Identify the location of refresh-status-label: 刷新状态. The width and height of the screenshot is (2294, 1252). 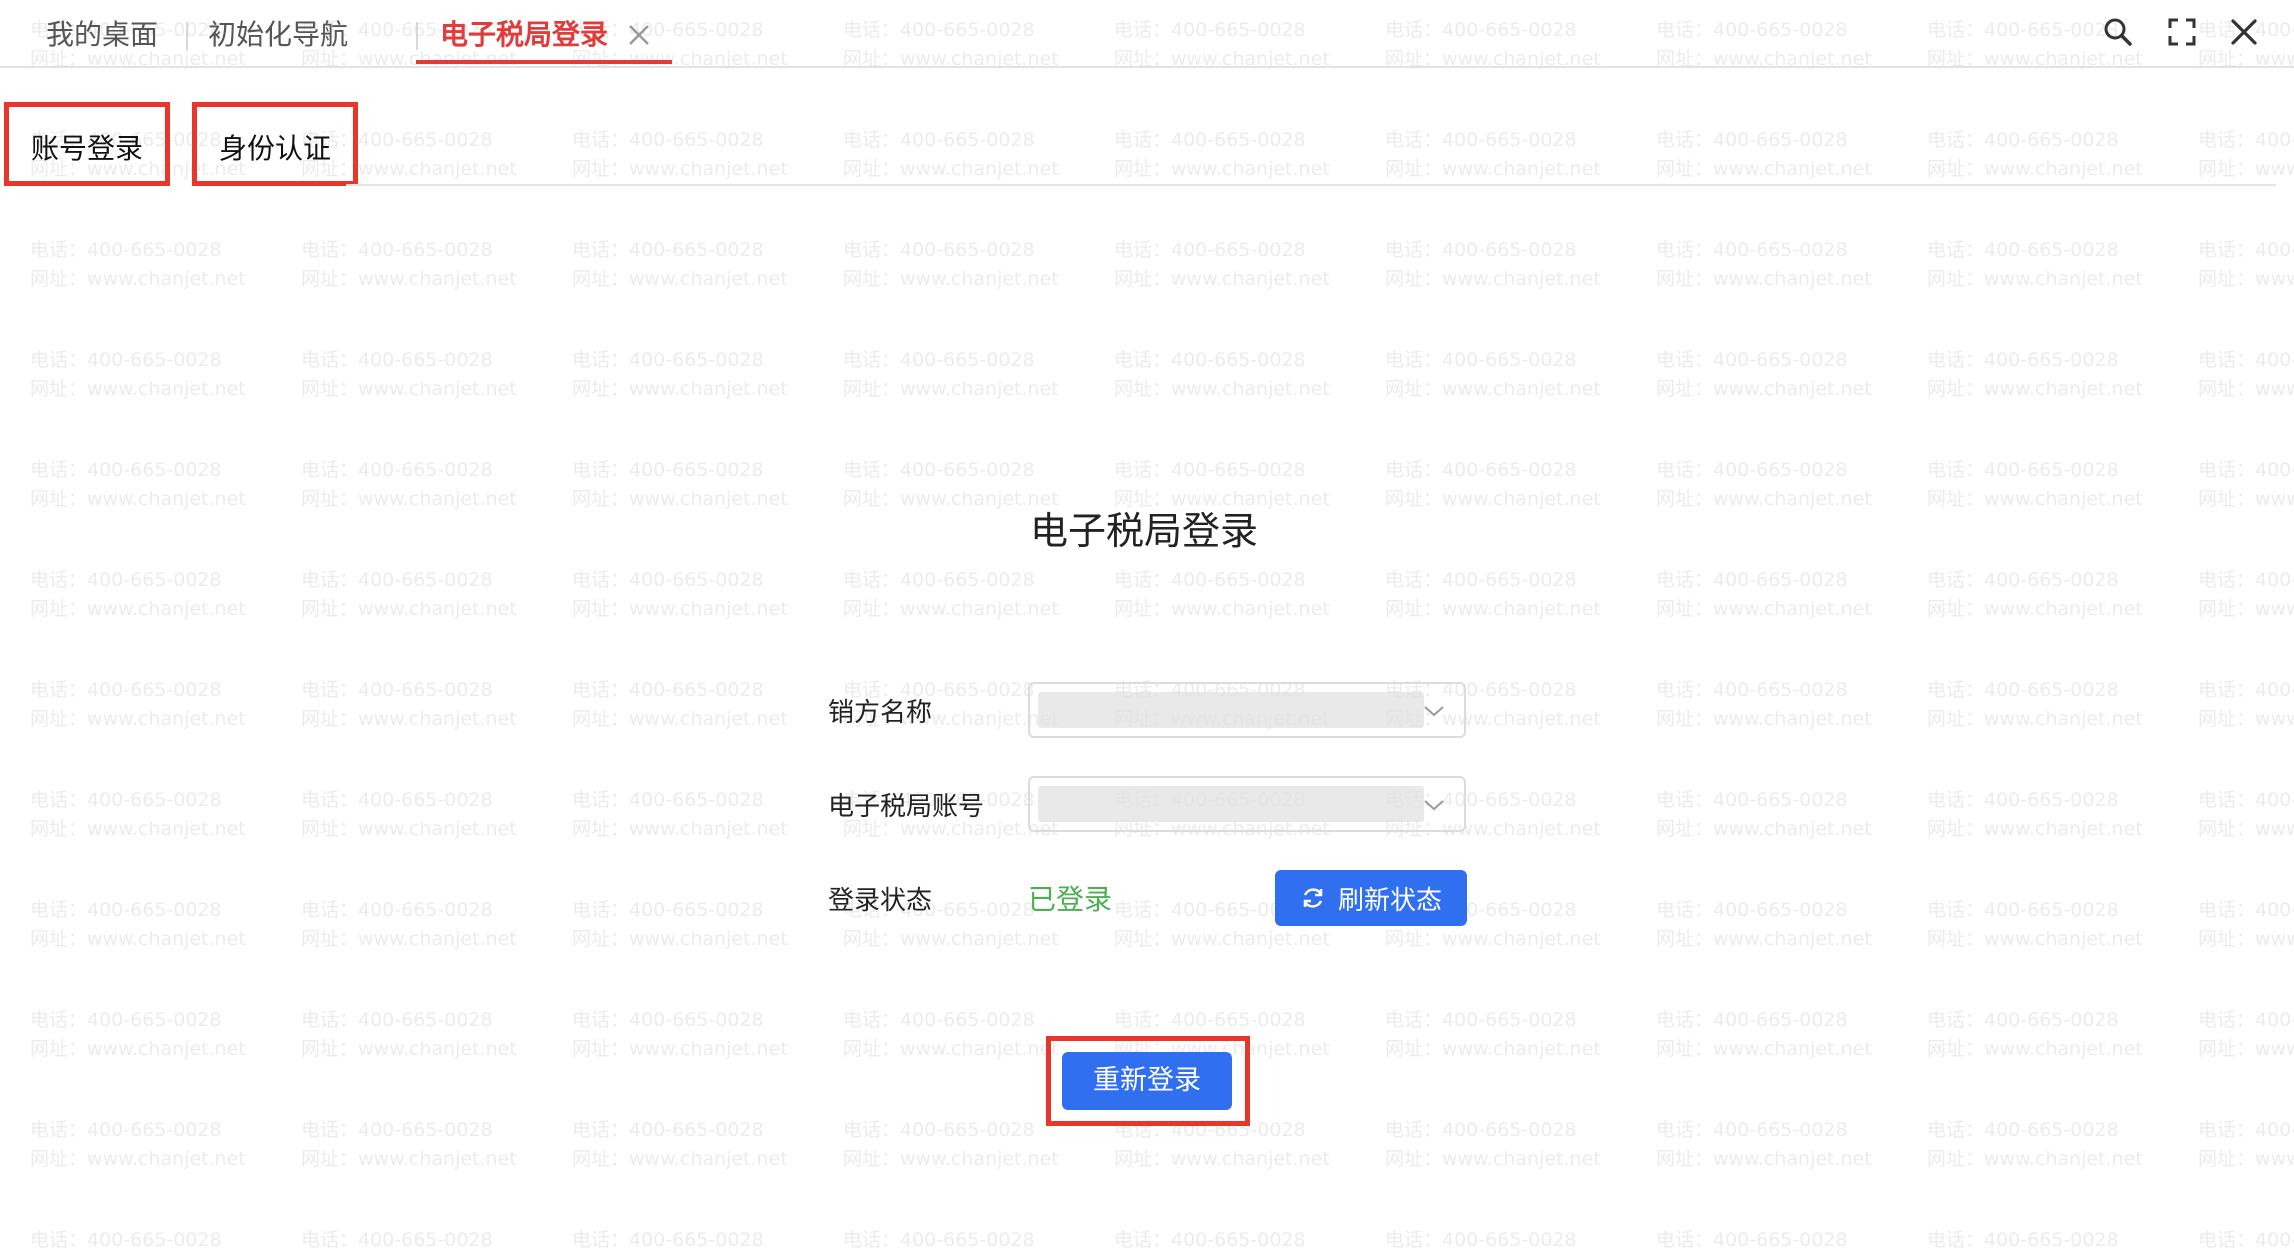
(1389, 900).